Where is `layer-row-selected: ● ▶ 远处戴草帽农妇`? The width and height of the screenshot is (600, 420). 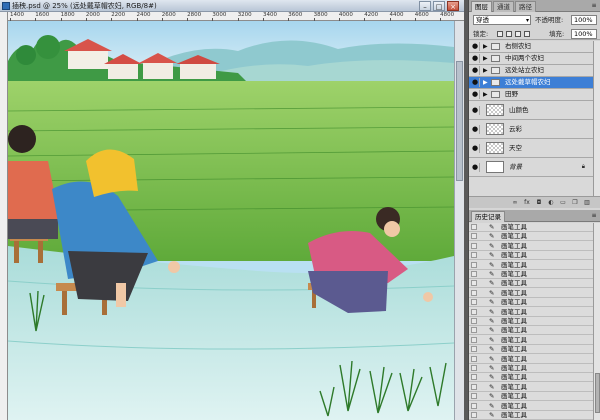 layer-row-selected: ● ▶ 远处戴草帽农妇 is located at coordinates (531, 83).